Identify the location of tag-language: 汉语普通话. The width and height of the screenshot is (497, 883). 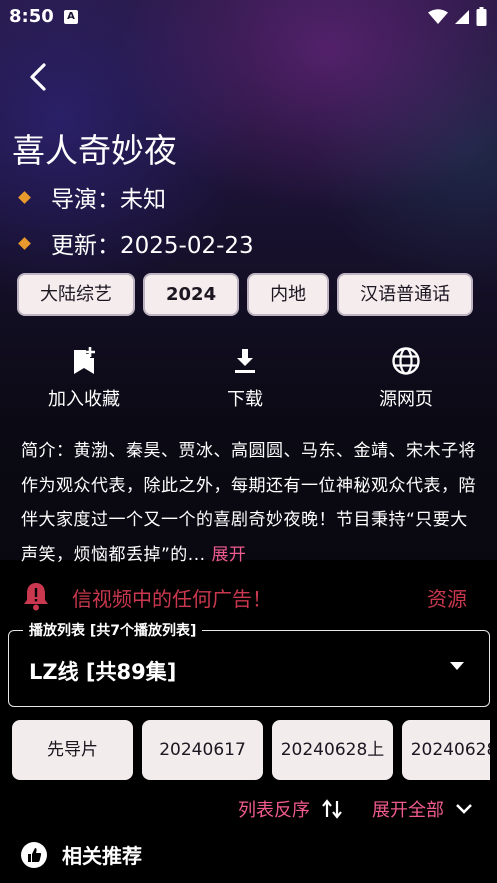
(405, 294).